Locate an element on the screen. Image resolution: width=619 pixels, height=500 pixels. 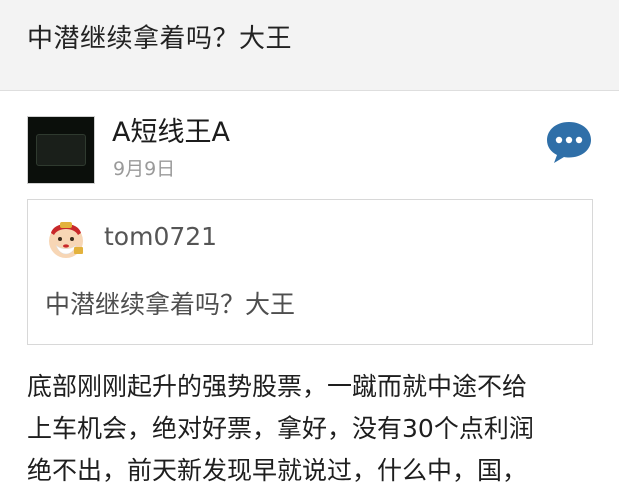
post-date: 9月9日 is located at coordinates (144, 169).